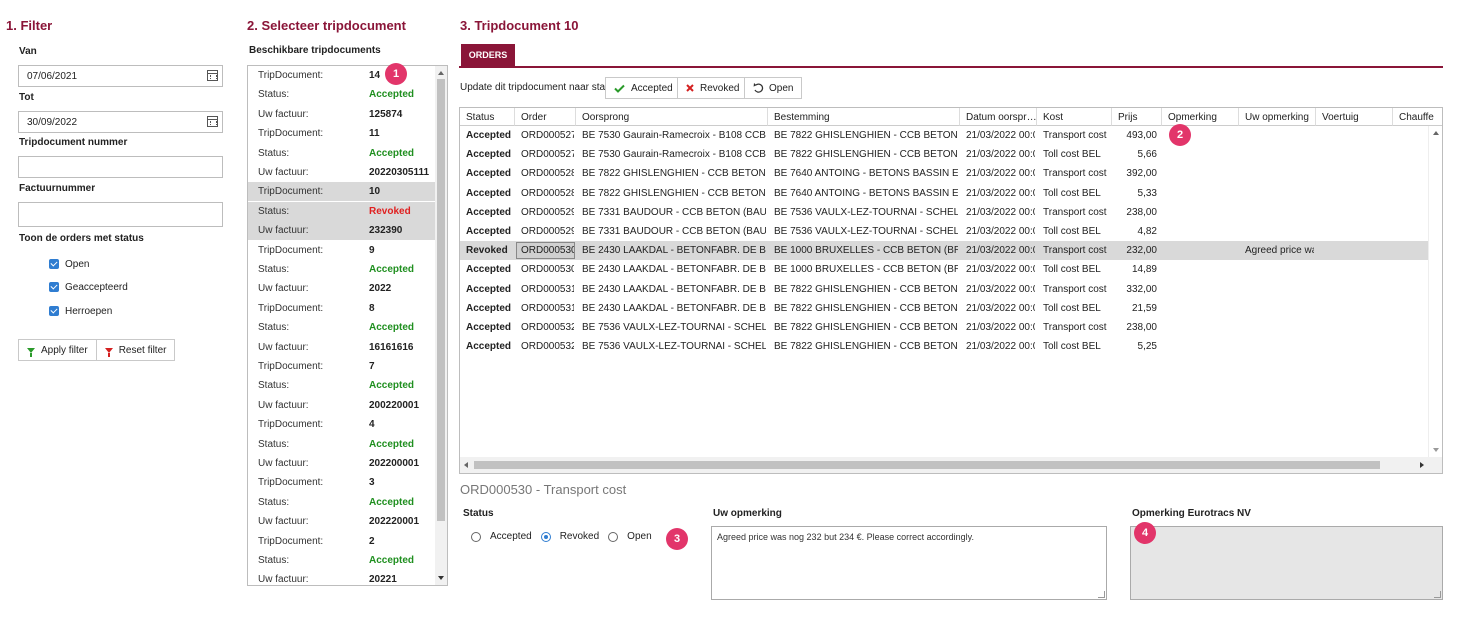 The image size is (1465, 634). I want to click on van-date-field: 07/06/2021, so click(120, 76).